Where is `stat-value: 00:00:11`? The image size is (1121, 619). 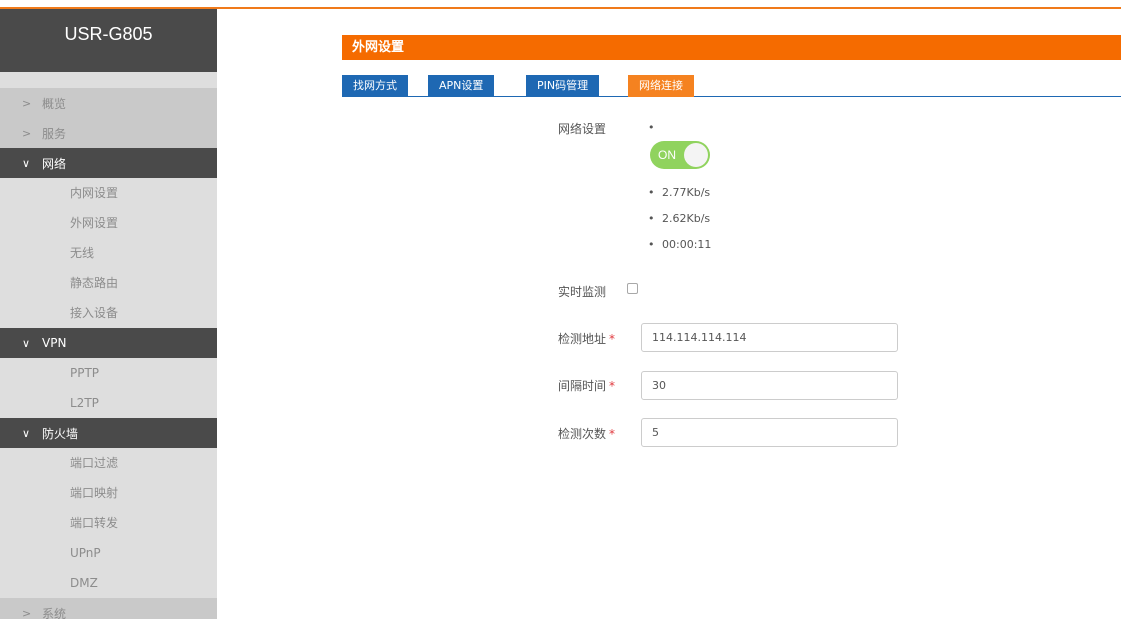
stat-value: 00:00:11 is located at coordinates (687, 244).